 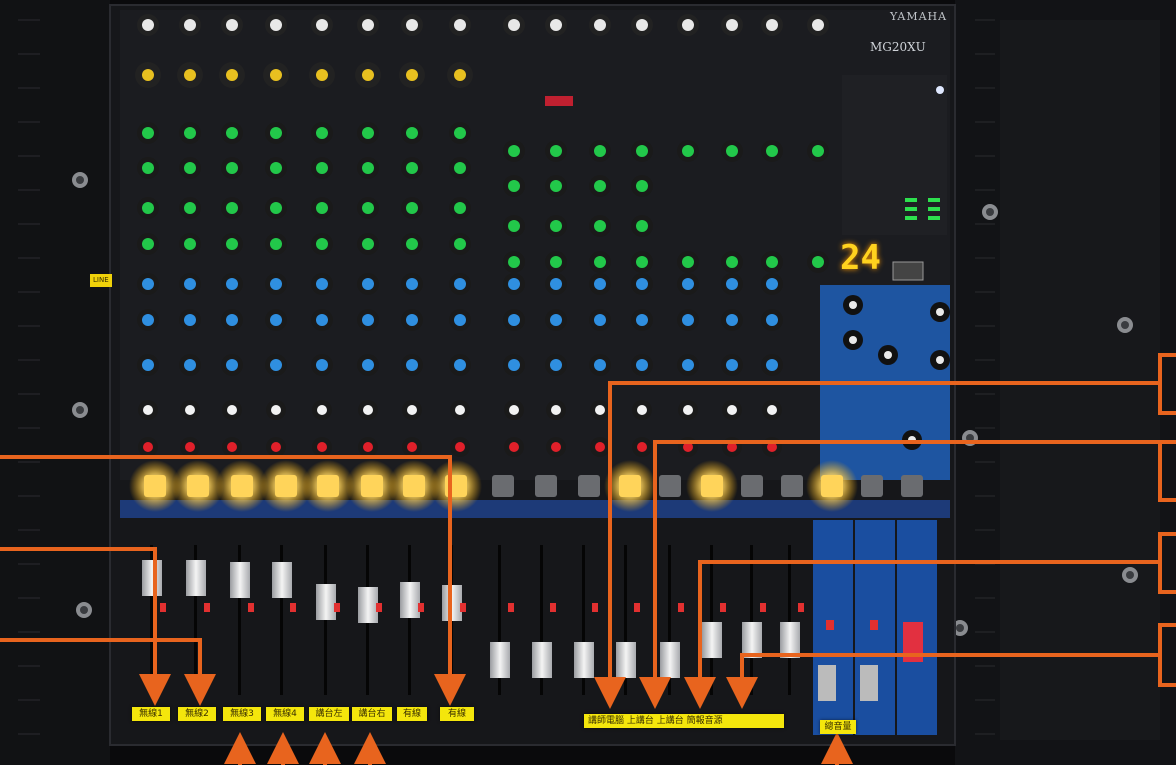 I want to click on left-rack-rail, so click(x=55, y=382).